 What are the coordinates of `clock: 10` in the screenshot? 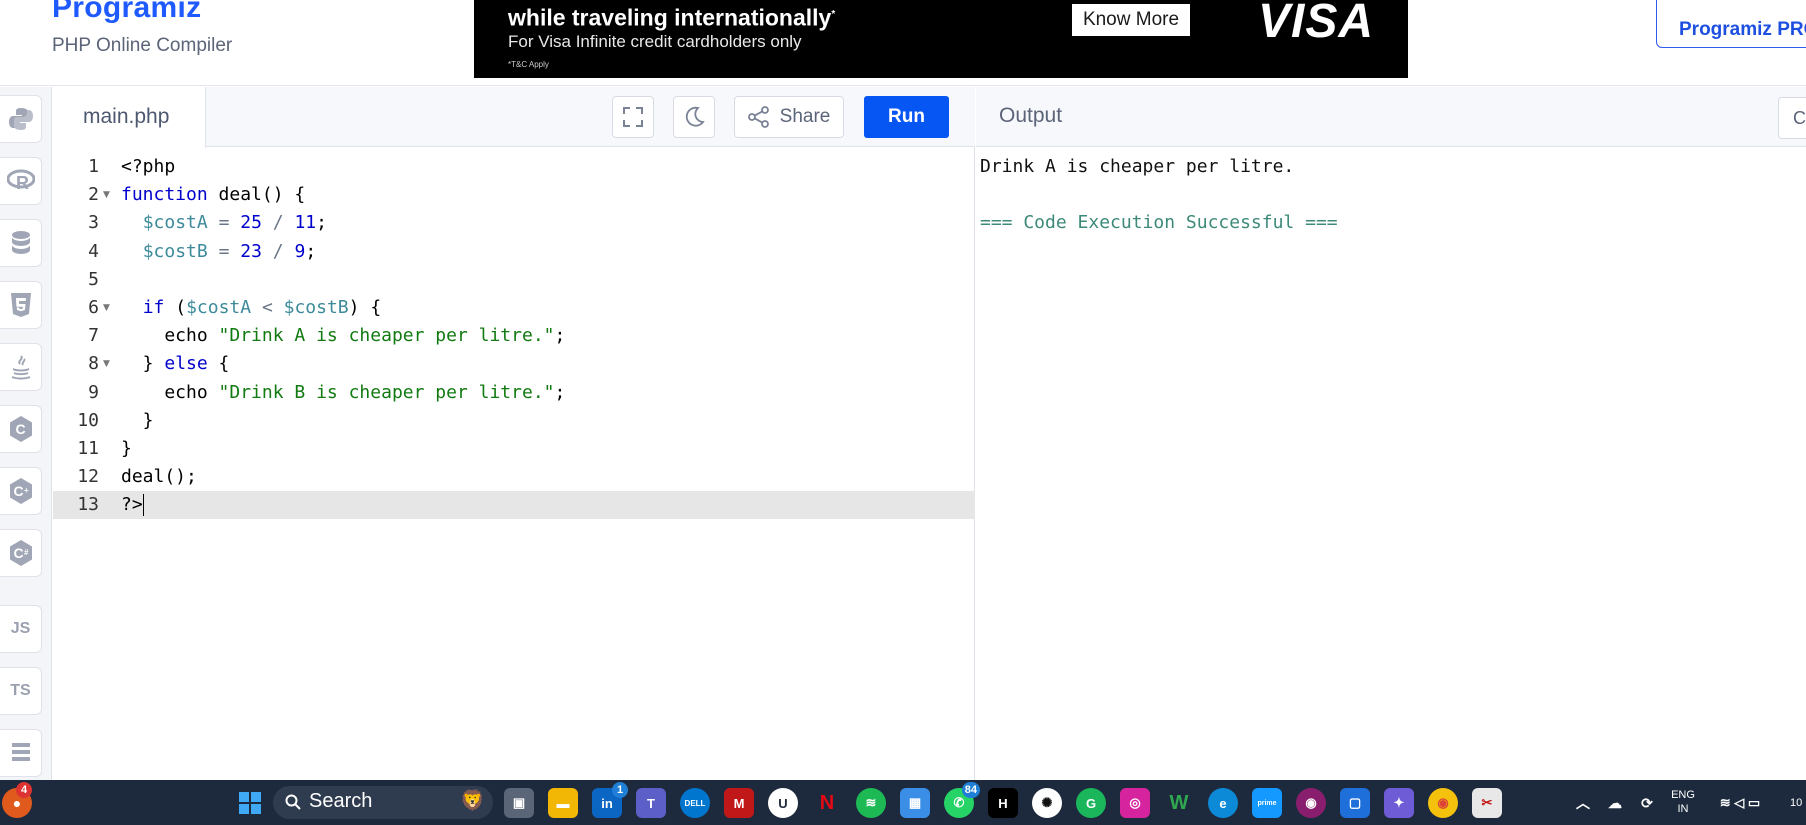 It's located at (1798, 803).